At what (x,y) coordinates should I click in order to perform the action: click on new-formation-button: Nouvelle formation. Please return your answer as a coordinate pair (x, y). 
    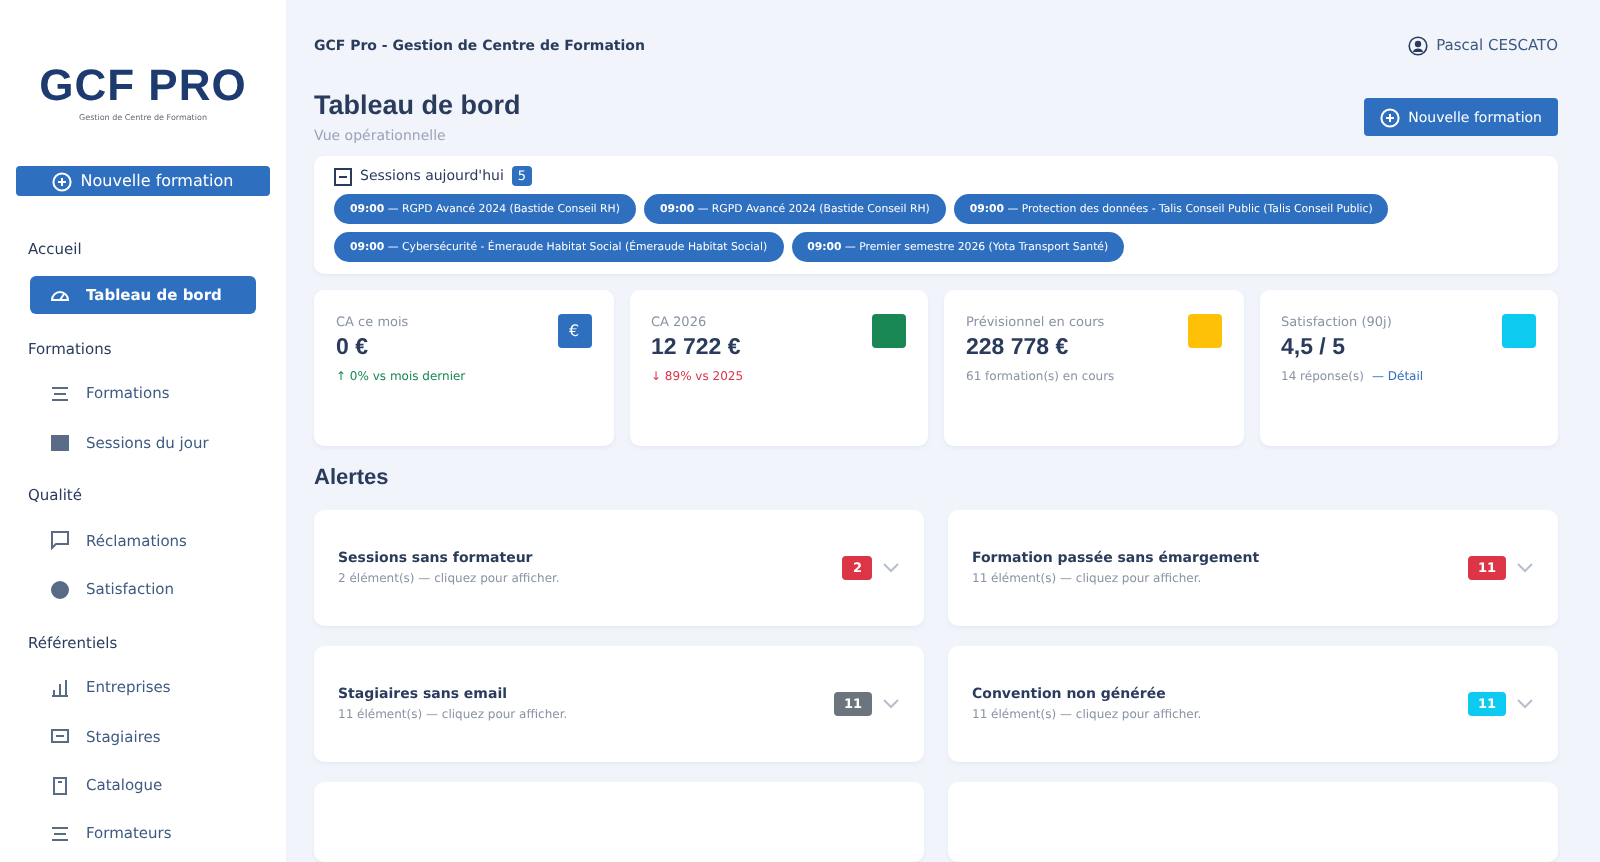
    Looking at the image, I should click on (143, 181).